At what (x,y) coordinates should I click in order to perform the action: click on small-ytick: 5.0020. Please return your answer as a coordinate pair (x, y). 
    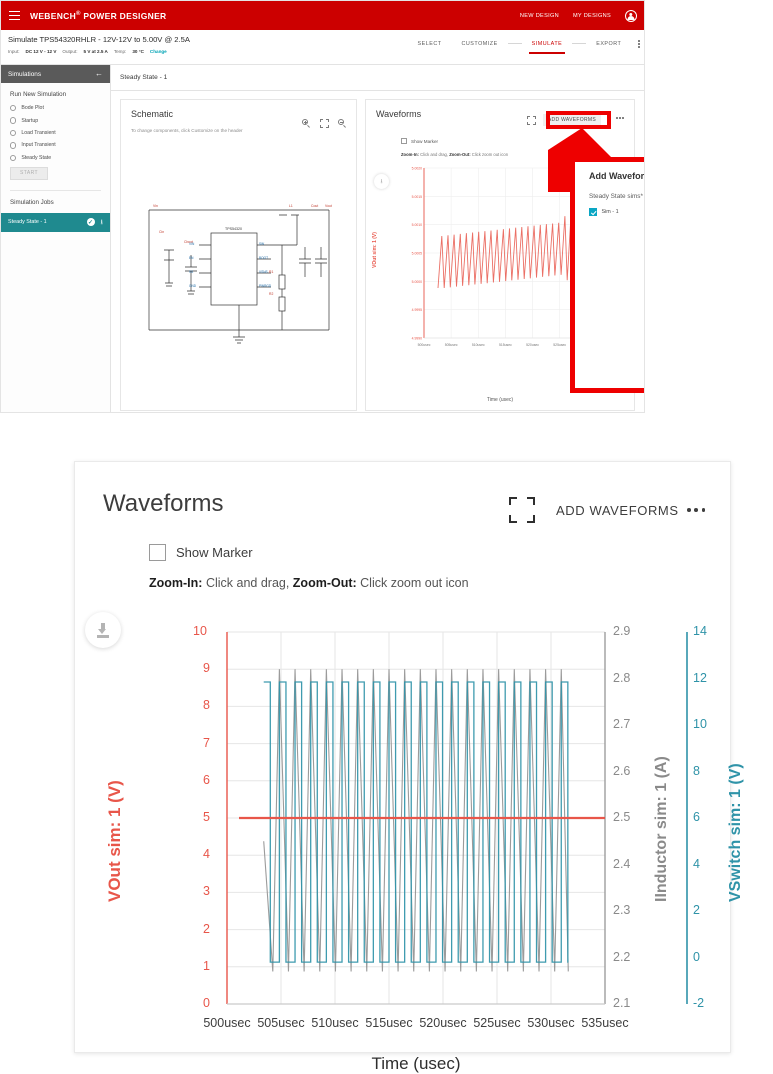
    Looking at the image, I should click on (417, 169).